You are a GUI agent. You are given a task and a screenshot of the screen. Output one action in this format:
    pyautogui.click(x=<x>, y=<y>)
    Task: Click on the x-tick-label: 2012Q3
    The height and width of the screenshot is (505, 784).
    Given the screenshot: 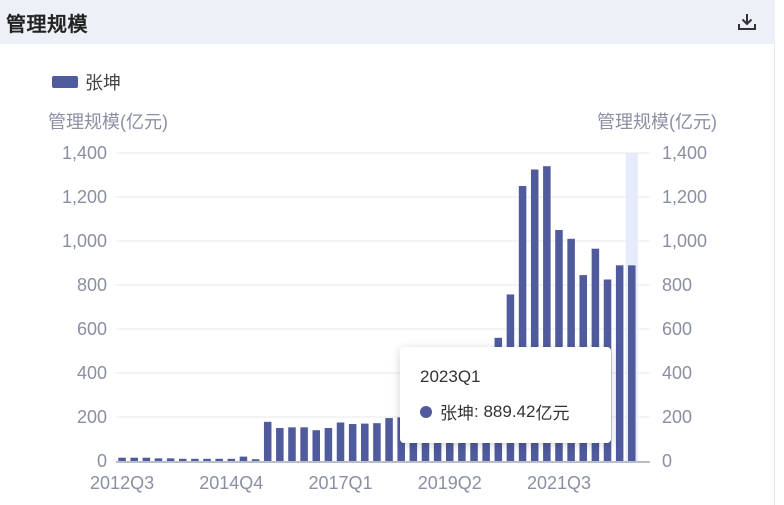 What is the action you would take?
    pyautogui.click(x=122, y=483)
    